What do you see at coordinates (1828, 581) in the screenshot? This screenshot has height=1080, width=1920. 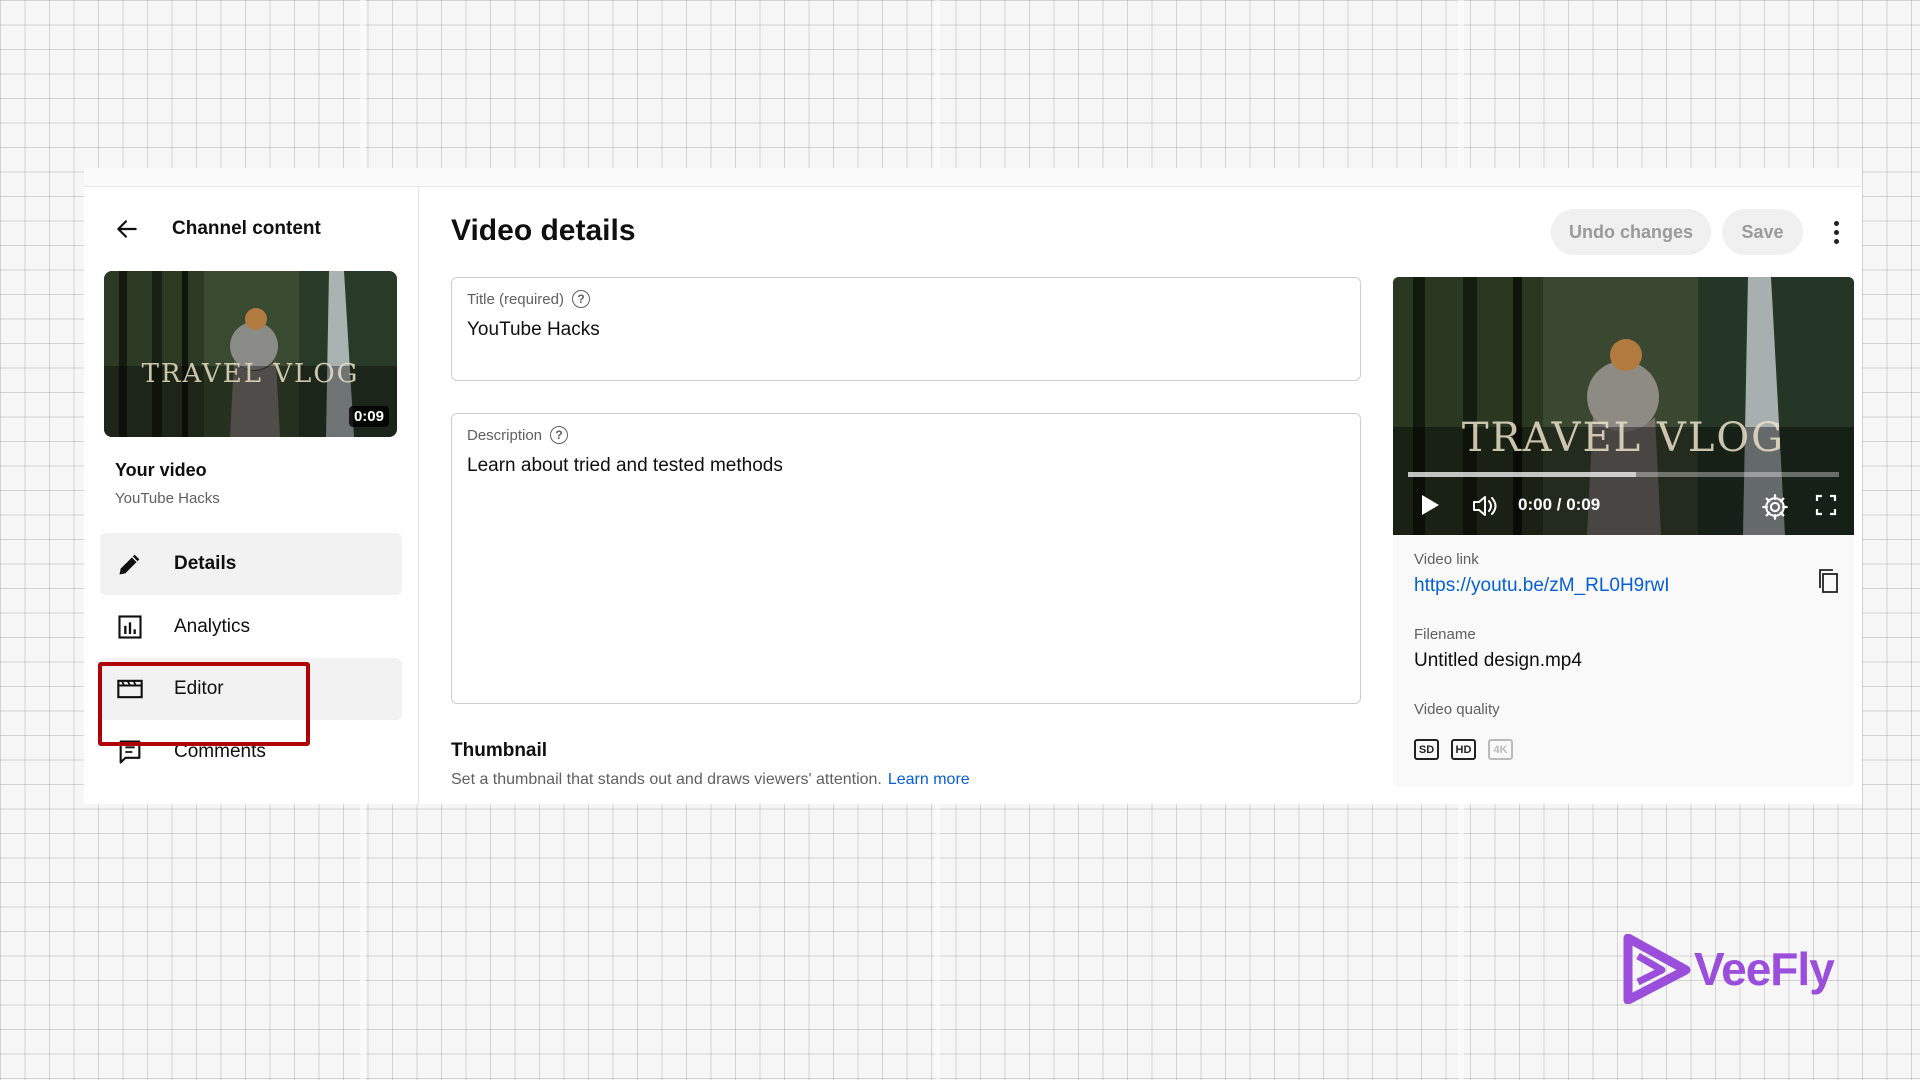 I see `copy-icon` at bounding box center [1828, 581].